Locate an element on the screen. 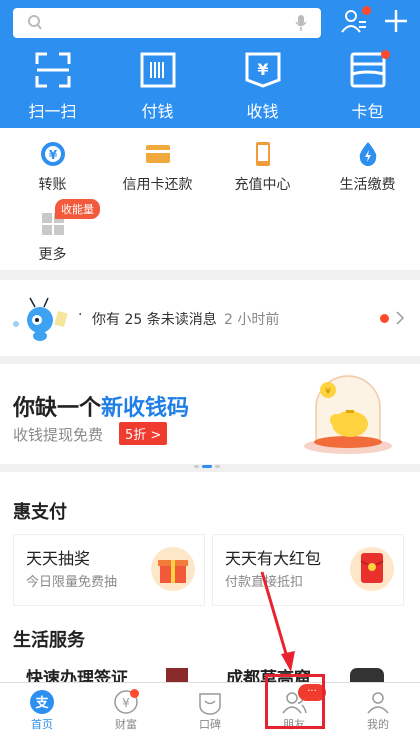 This screenshot has width=420, height=733. tab-home-label: 首页 is located at coordinates (42, 724).